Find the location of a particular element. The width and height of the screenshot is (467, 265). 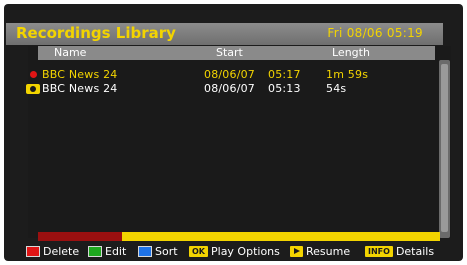

resume-key: Resume is located at coordinates (320, 251).